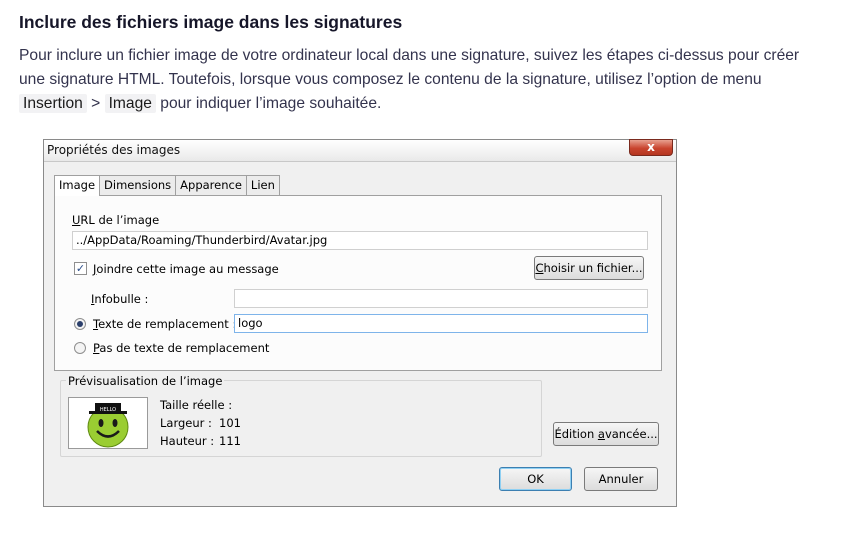  I want to click on dialog-titlebar: Propriétés des images x, so click(360, 150).